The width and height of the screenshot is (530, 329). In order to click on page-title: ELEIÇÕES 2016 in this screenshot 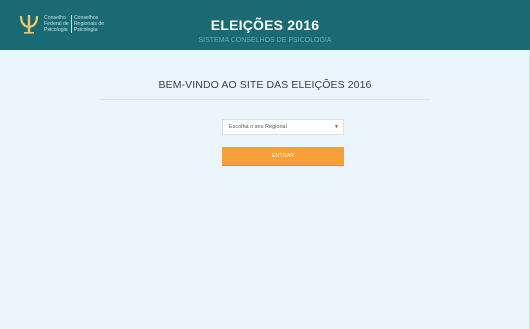, I will do `click(265, 25)`.